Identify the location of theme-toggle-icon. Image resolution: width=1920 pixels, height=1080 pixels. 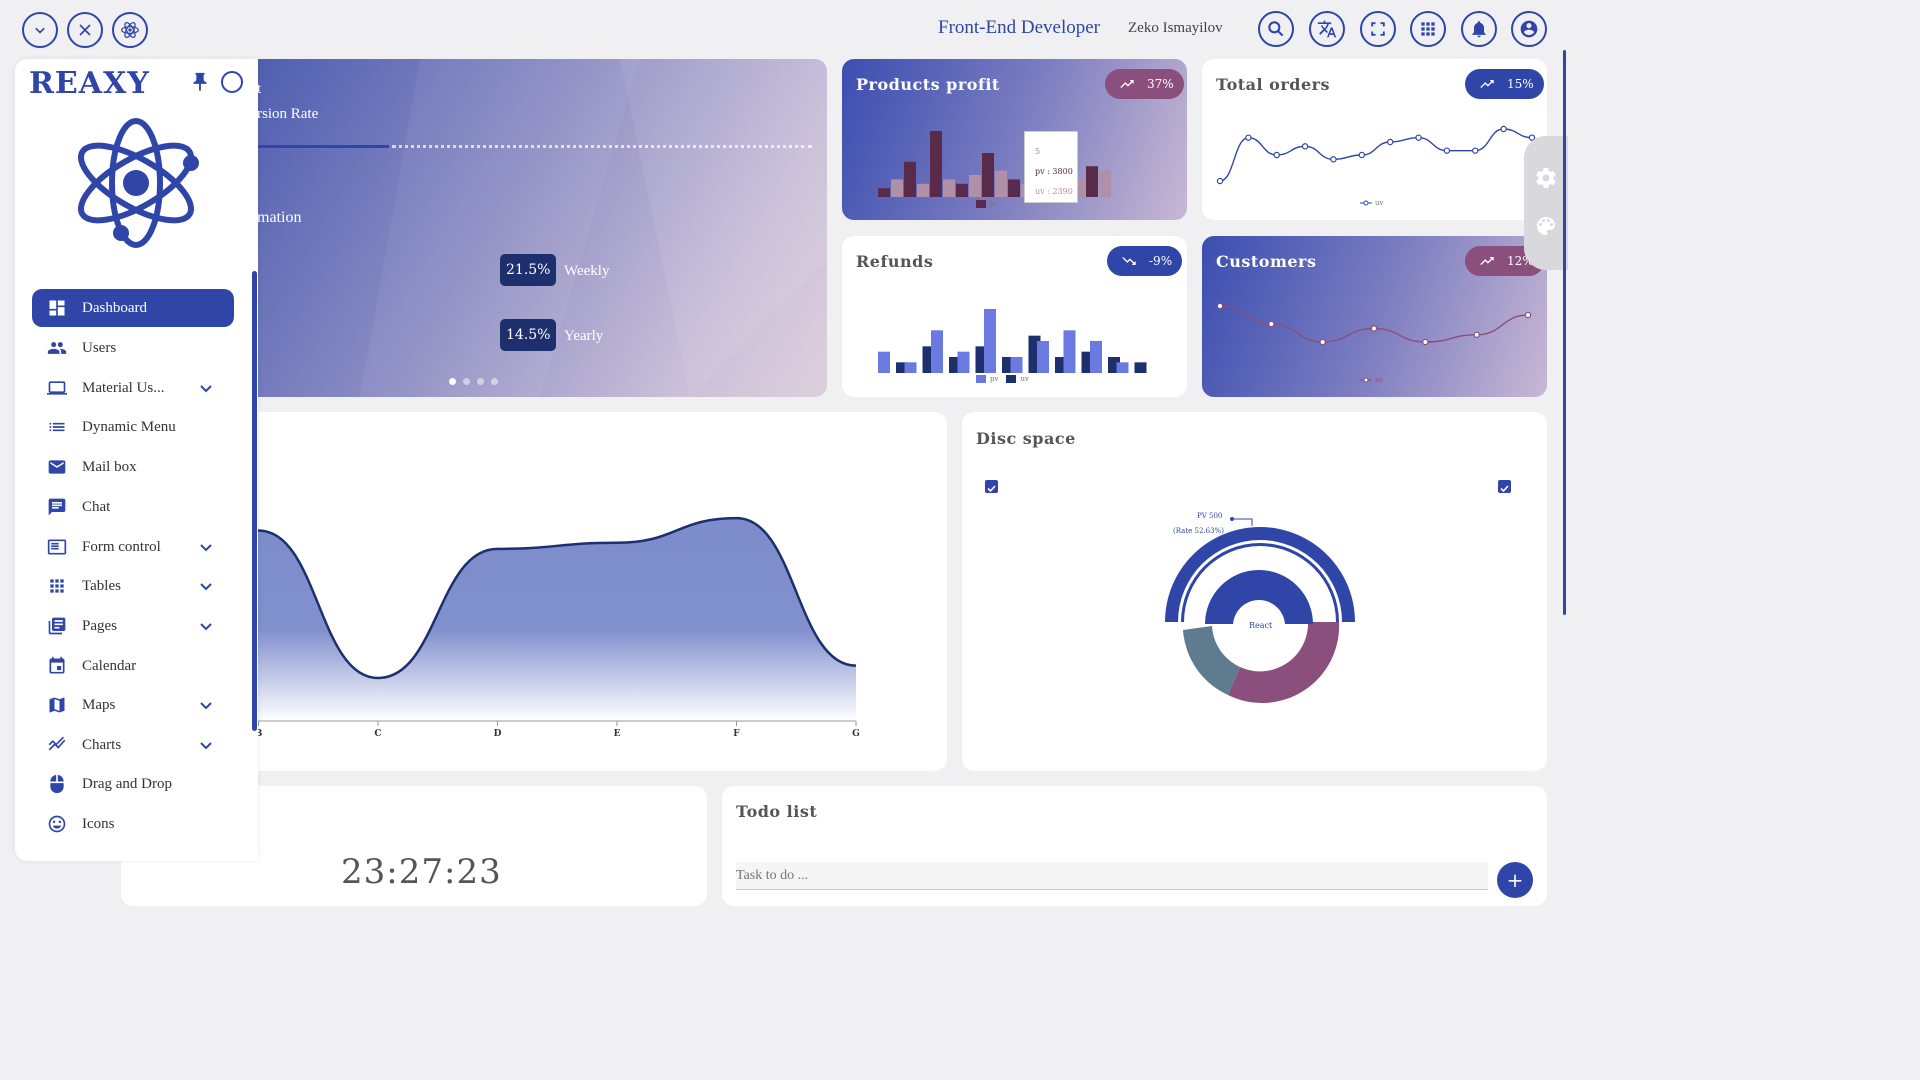
(232, 82).